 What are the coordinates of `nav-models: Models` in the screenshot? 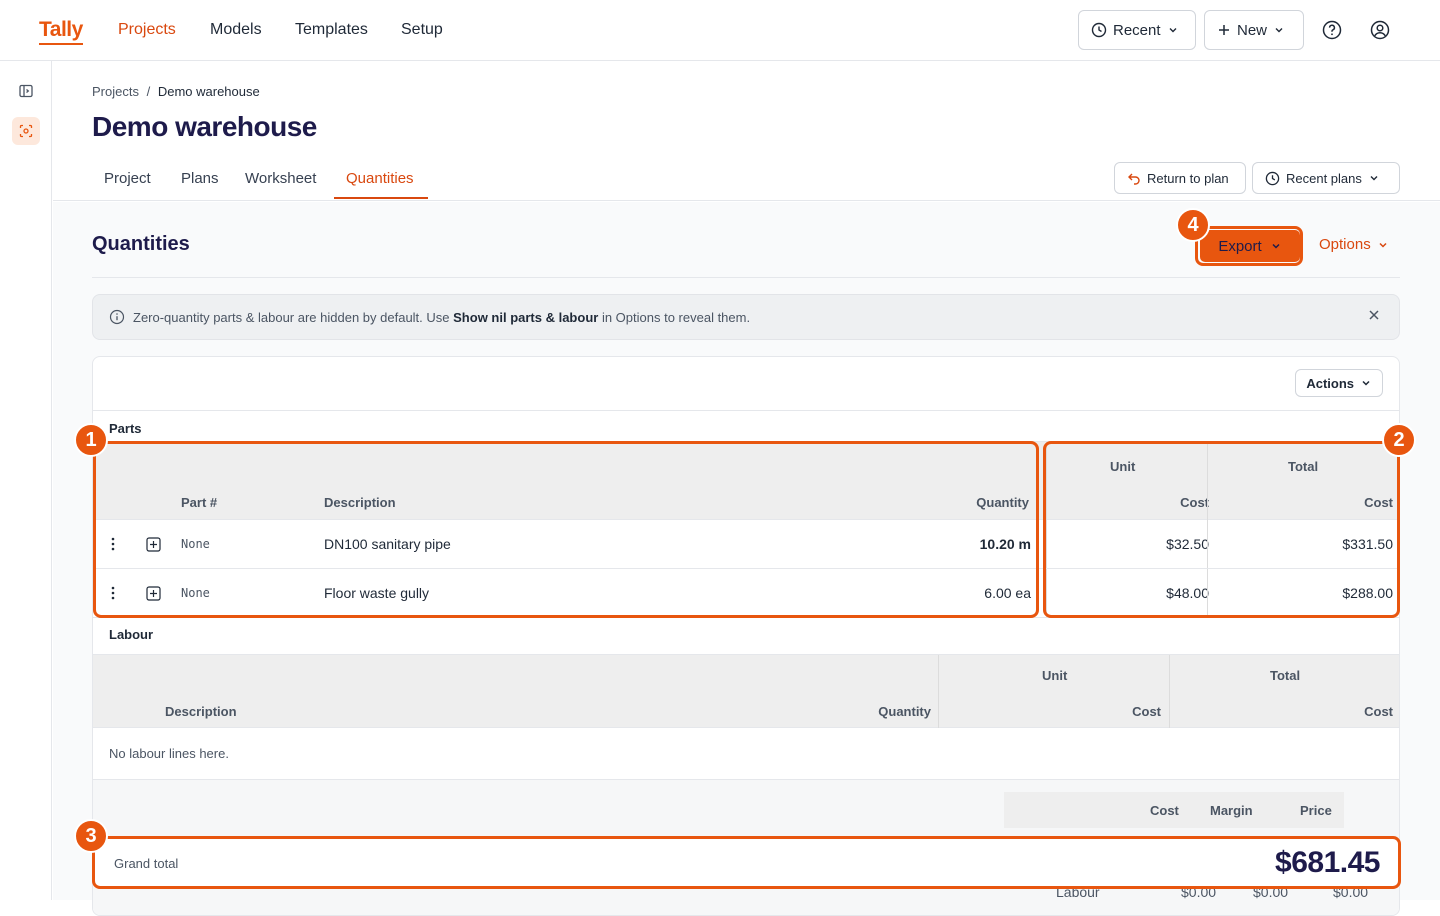 It's located at (236, 30).